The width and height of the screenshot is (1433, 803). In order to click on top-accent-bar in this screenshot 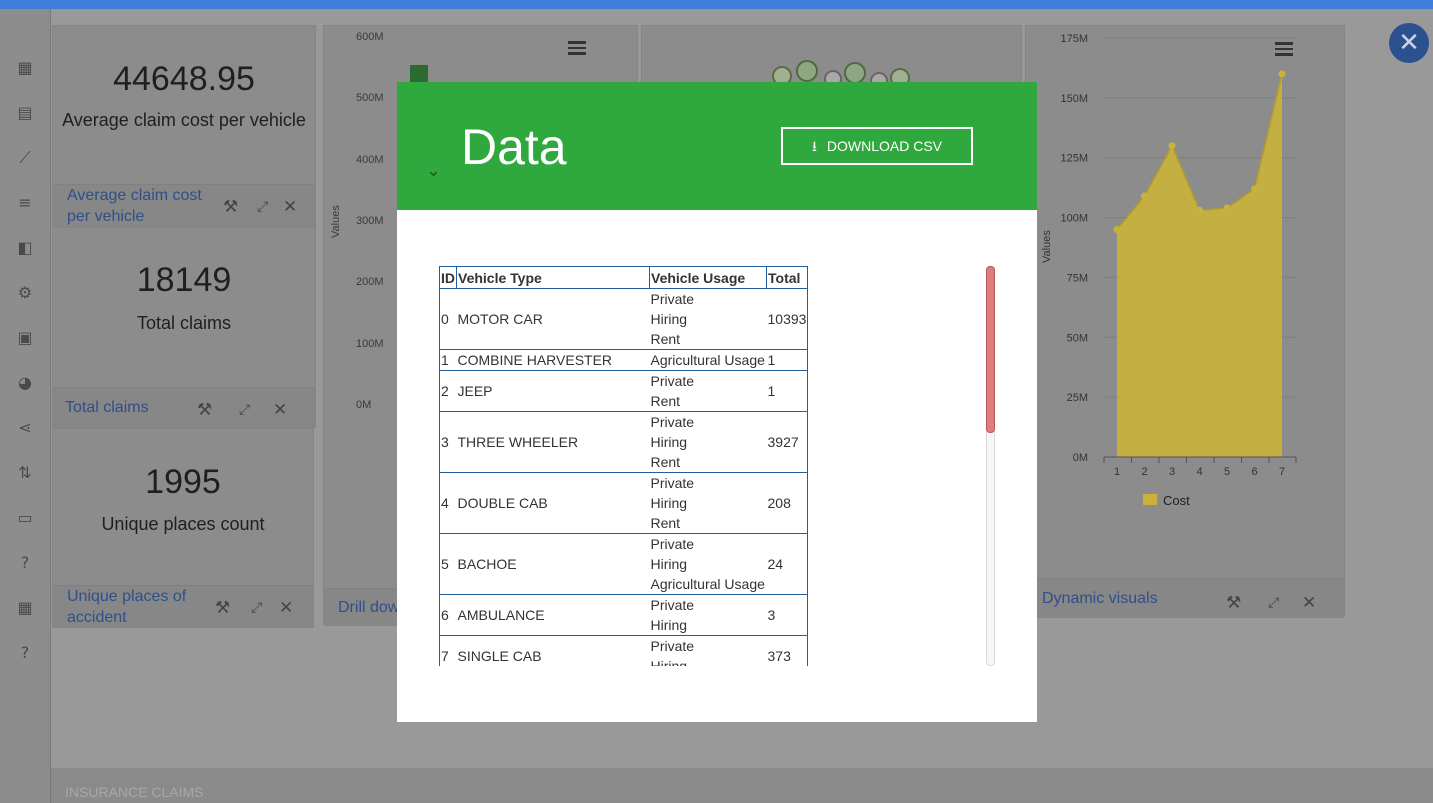, I will do `click(716, 4)`.